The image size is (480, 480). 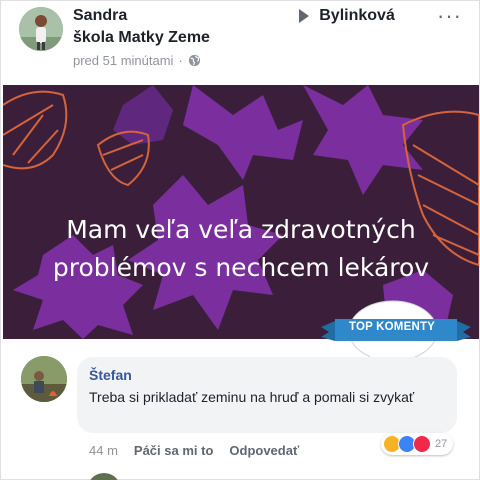 I want to click on post-header-line: Sandra Bylinková, so click(x=234, y=16).